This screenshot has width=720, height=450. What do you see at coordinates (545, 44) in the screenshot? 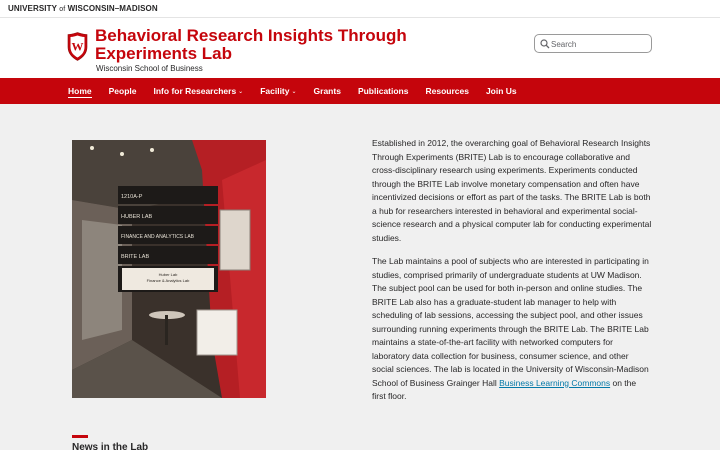
I see `search-icon` at bounding box center [545, 44].